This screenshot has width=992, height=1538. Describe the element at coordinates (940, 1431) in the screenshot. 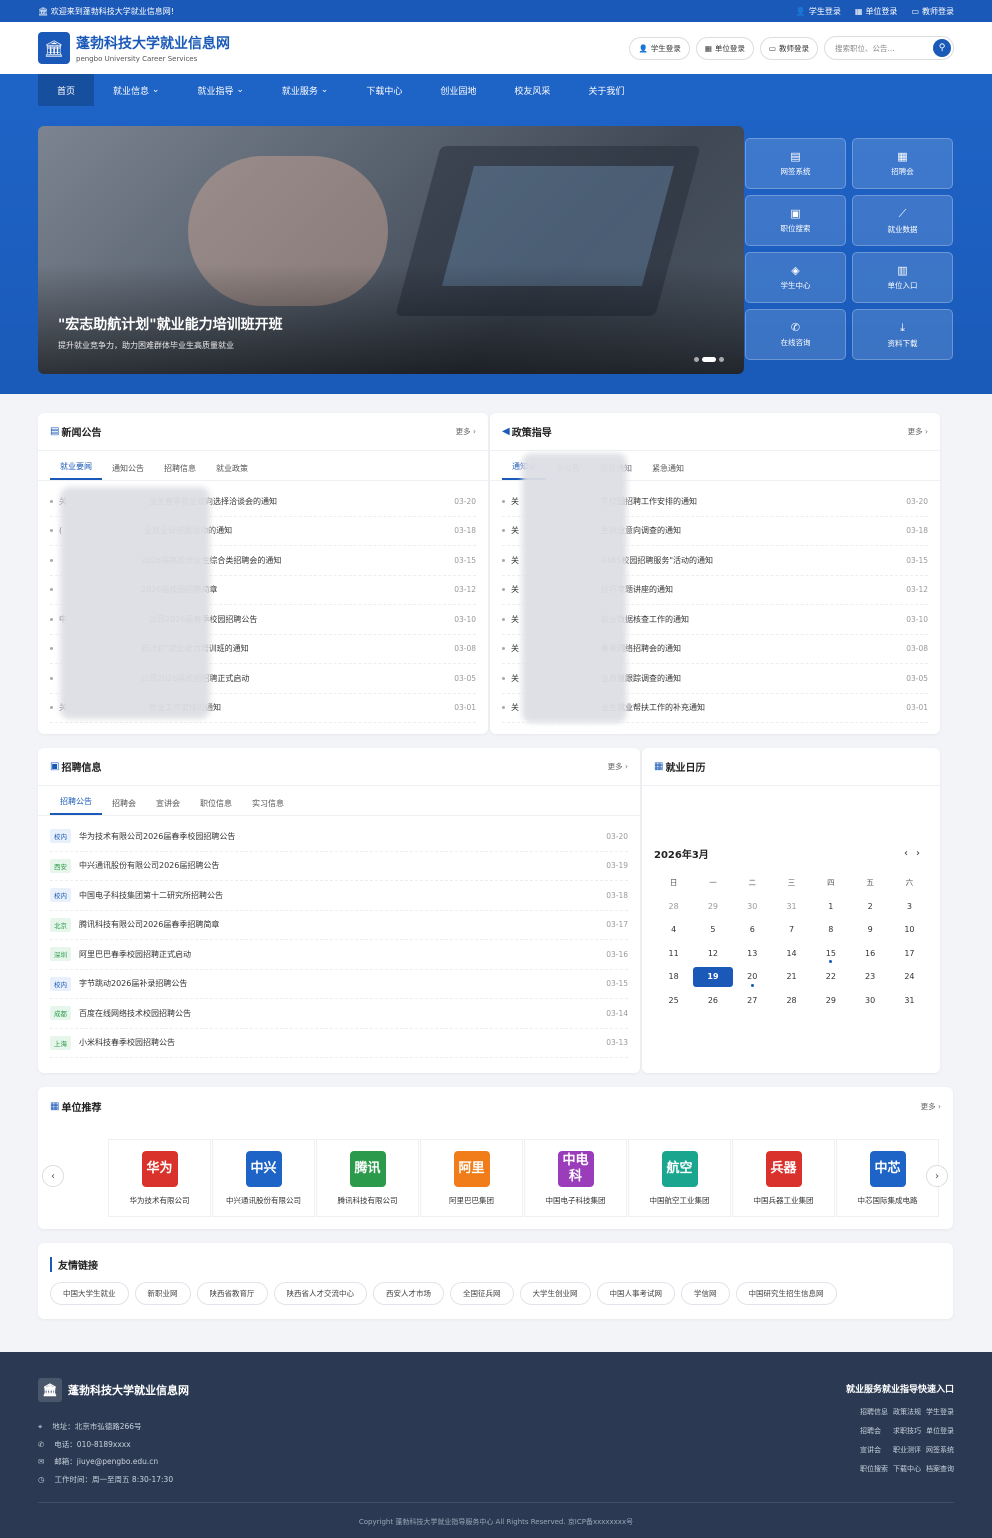

I see `footer-link: 单位登录` at that location.